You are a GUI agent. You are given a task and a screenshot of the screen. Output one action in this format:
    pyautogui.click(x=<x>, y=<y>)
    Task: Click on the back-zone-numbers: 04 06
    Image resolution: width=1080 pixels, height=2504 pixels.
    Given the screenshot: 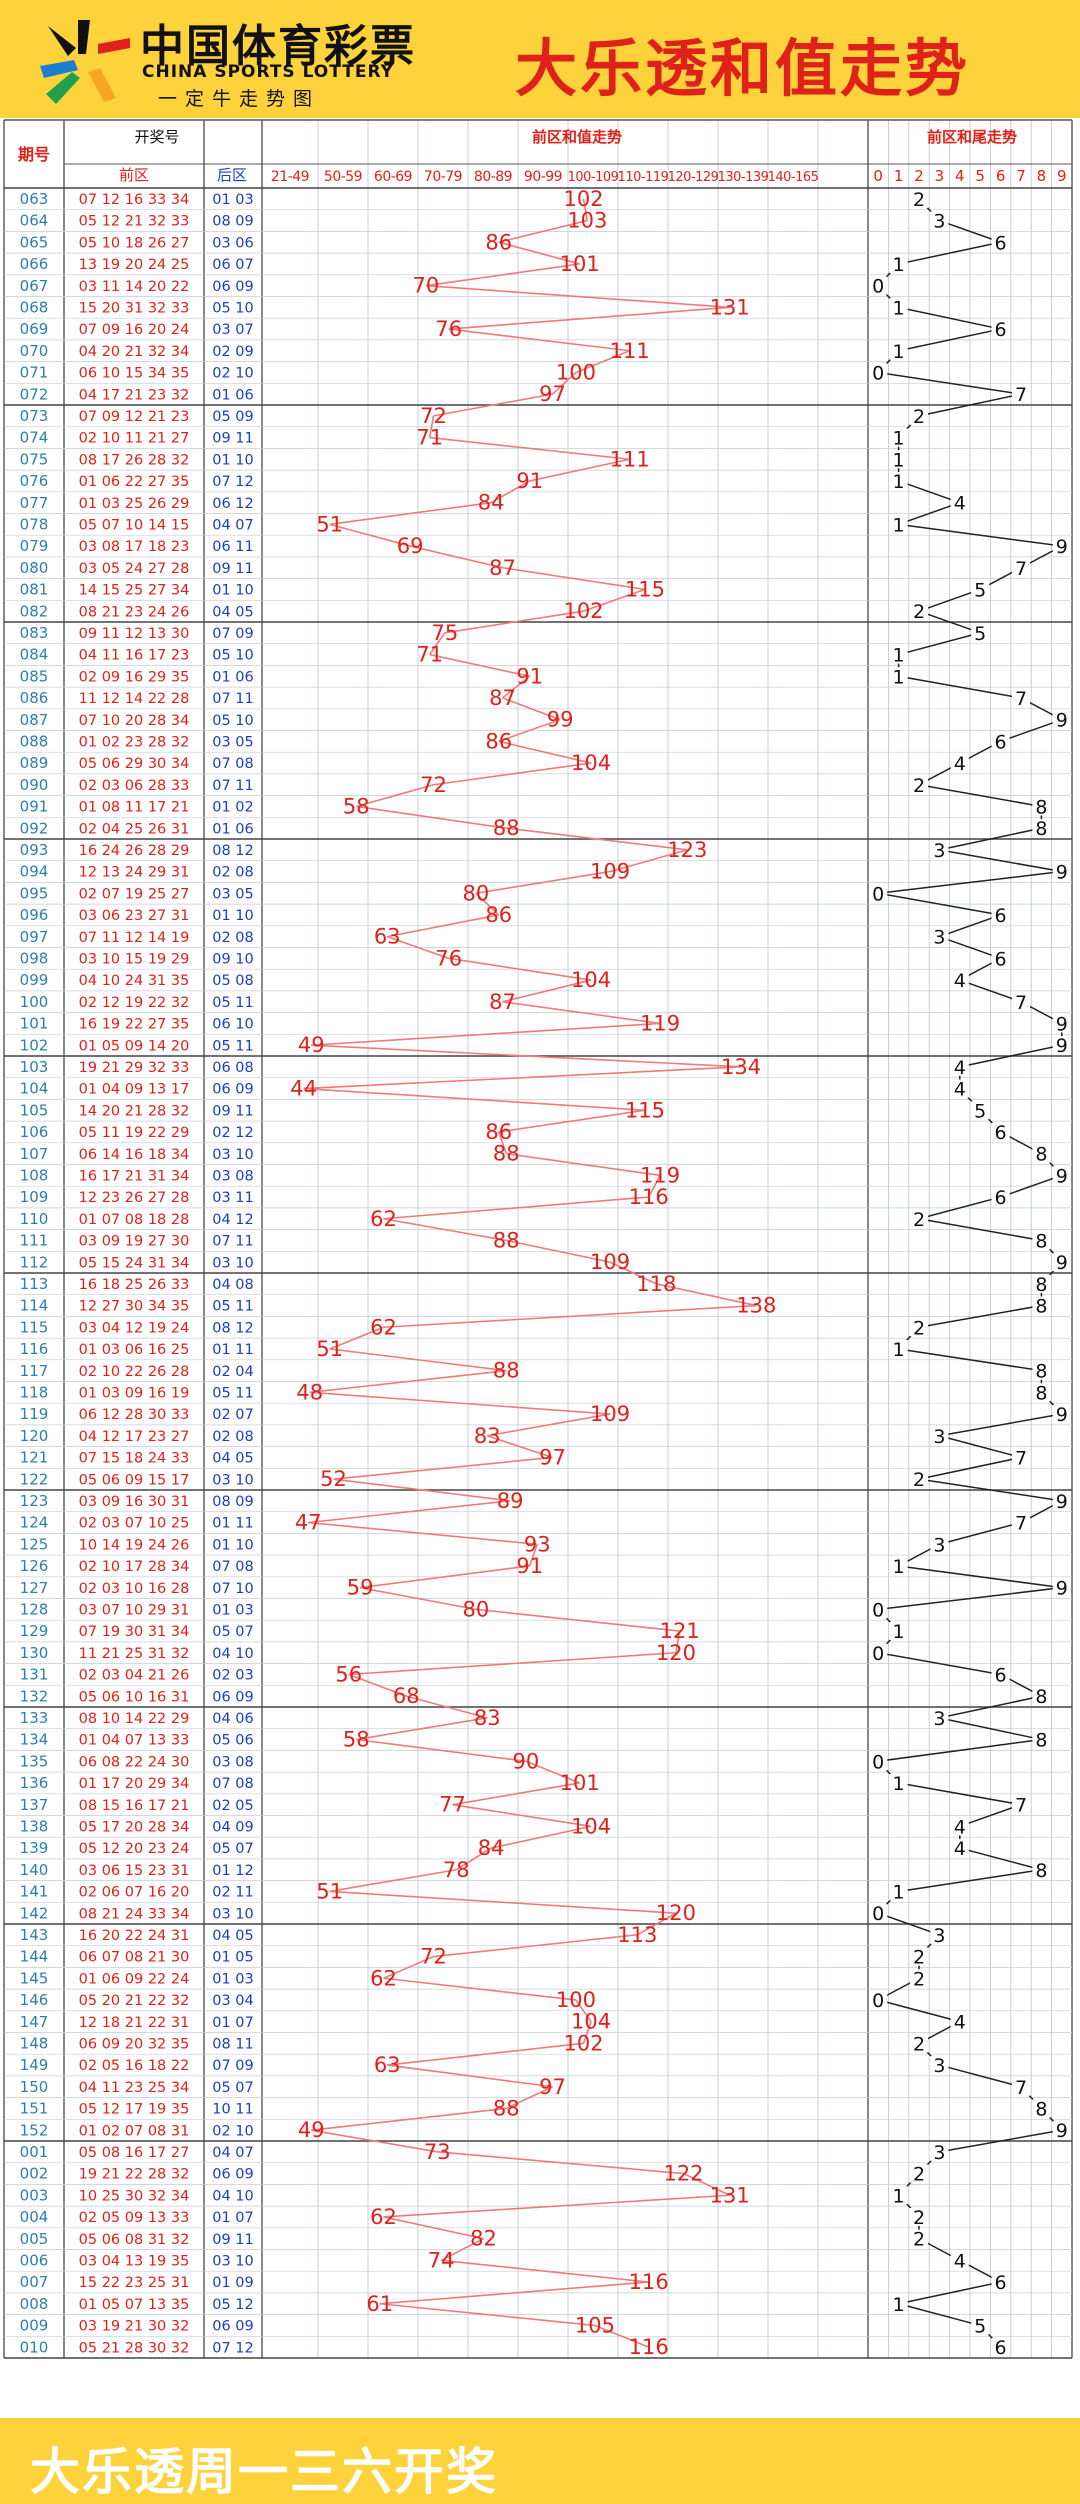 What is the action you would take?
    pyautogui.click(x=233, y=1719)
    